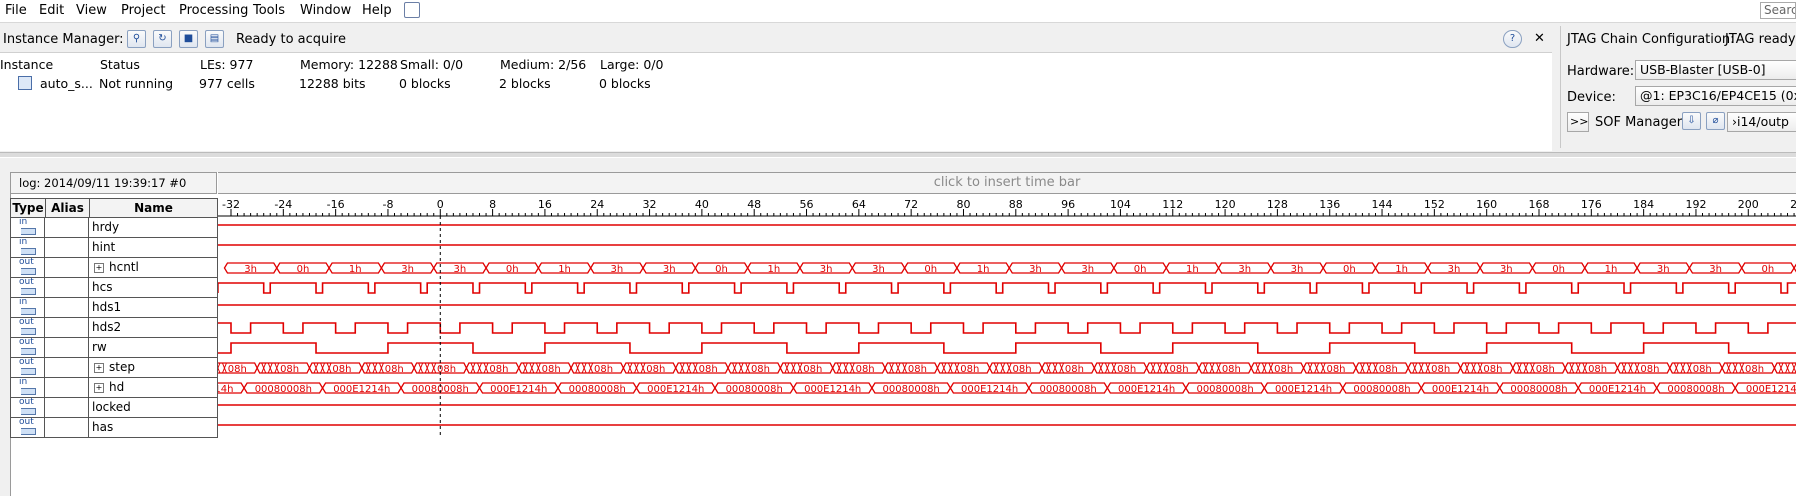 The height and width of the screenshot is (496, 1796). Describe the element at coordinates (1715, 70) in the screenshot. I see `hardware-select: USB-Blaster [USB-0]` at that location.